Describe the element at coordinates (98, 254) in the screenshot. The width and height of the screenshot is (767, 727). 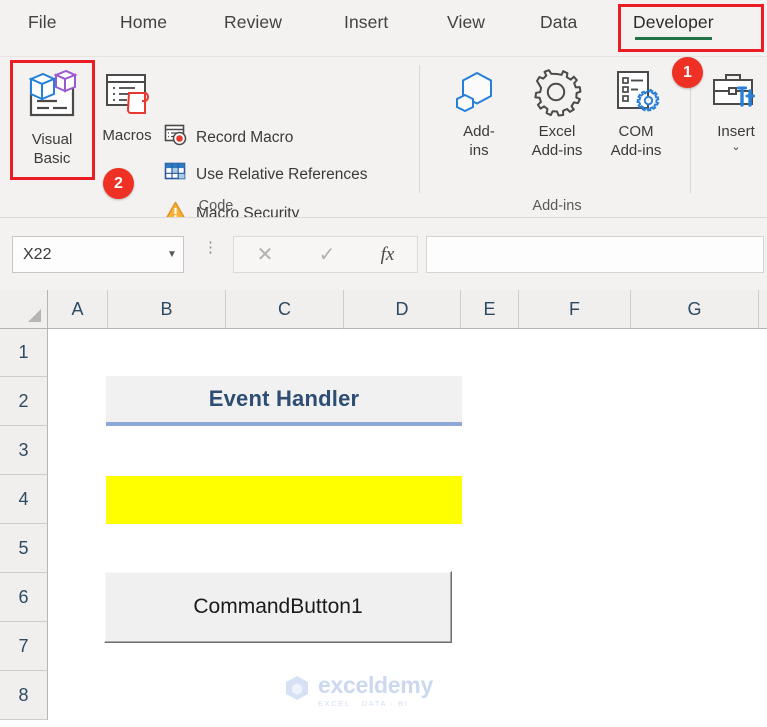
I see `name-box: X22 ▼` at that location.